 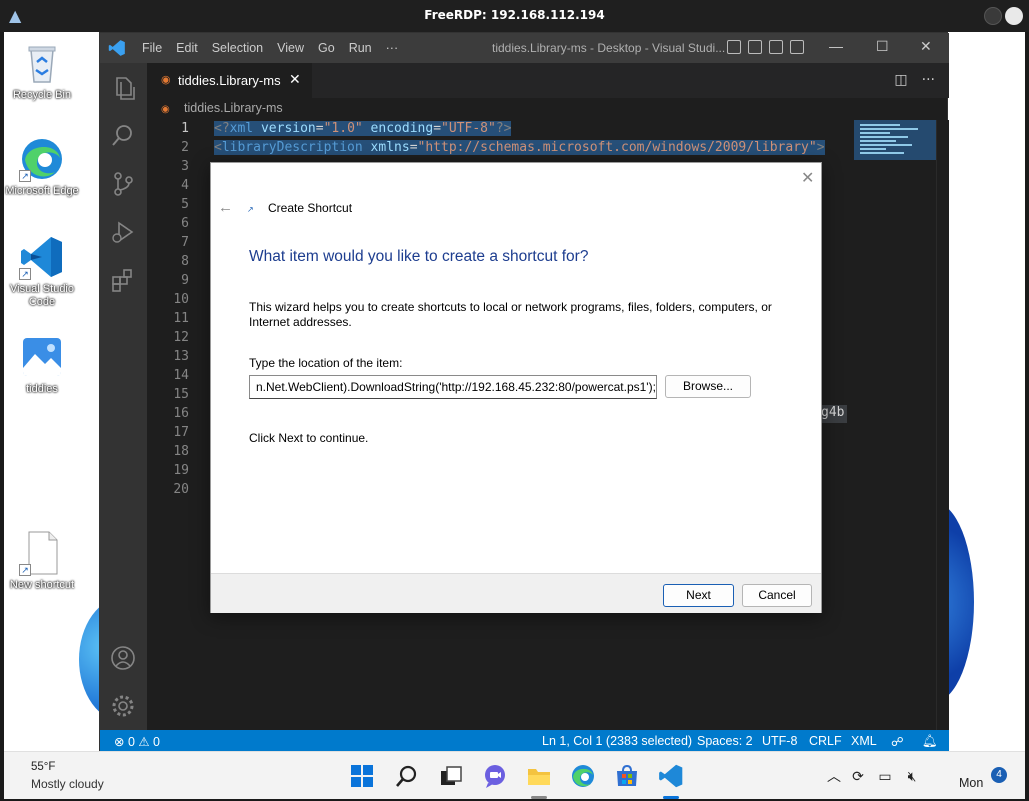 I want to click on settings-gear-icon, so click(x=123, y=706).